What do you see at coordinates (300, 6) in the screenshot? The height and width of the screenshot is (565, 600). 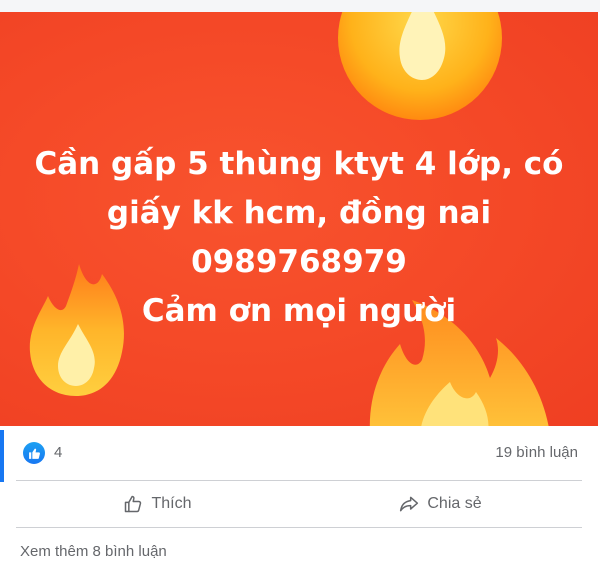 I see `top-edge` at bounding box center [300, 6].